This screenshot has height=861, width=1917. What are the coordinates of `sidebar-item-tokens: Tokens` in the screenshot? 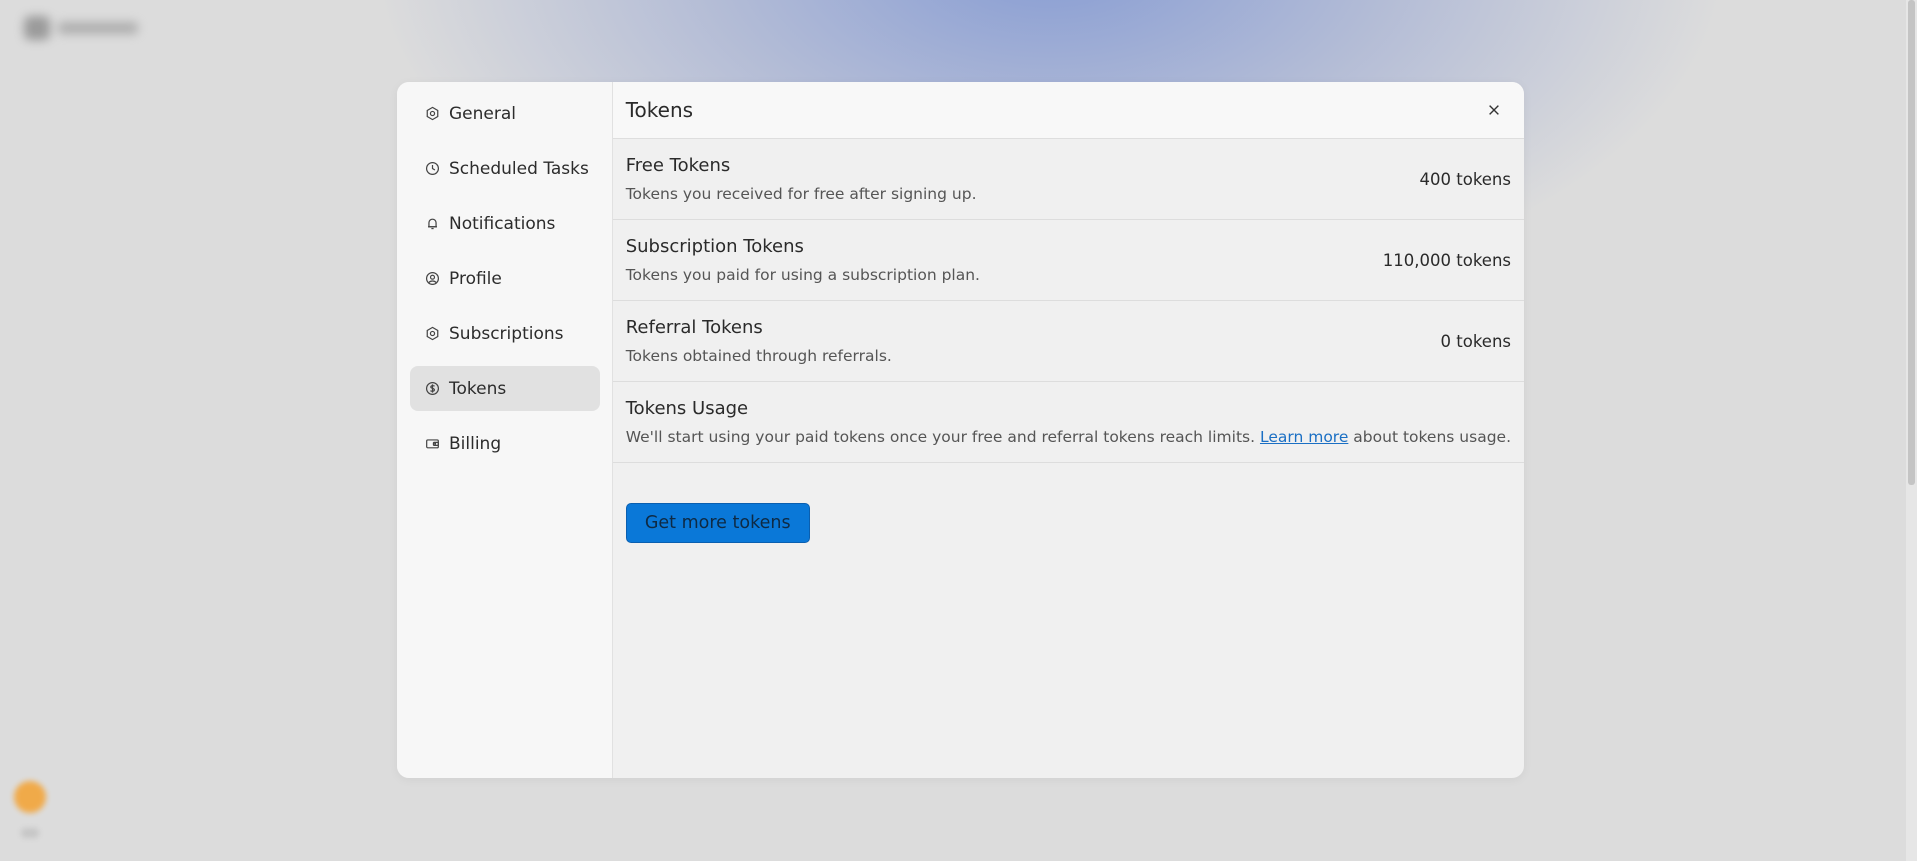 It's located at (505, 388).